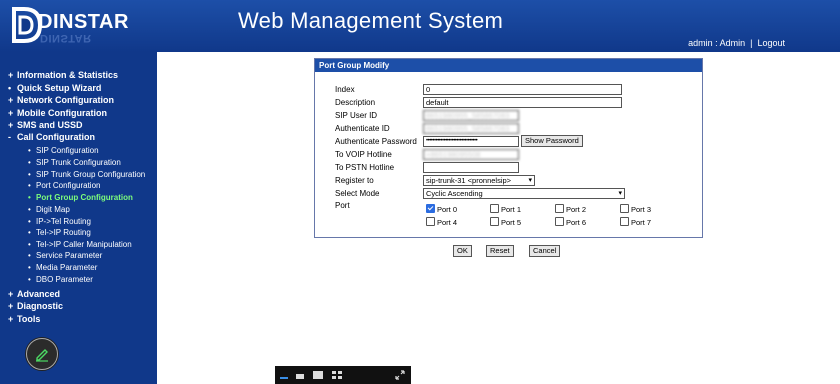 The width and height of the screenshot is (840, 384). What do you see at coordinates (343, 375) in the screenshot?
I see `screen-toolbar` at bounding box center [343, 375].